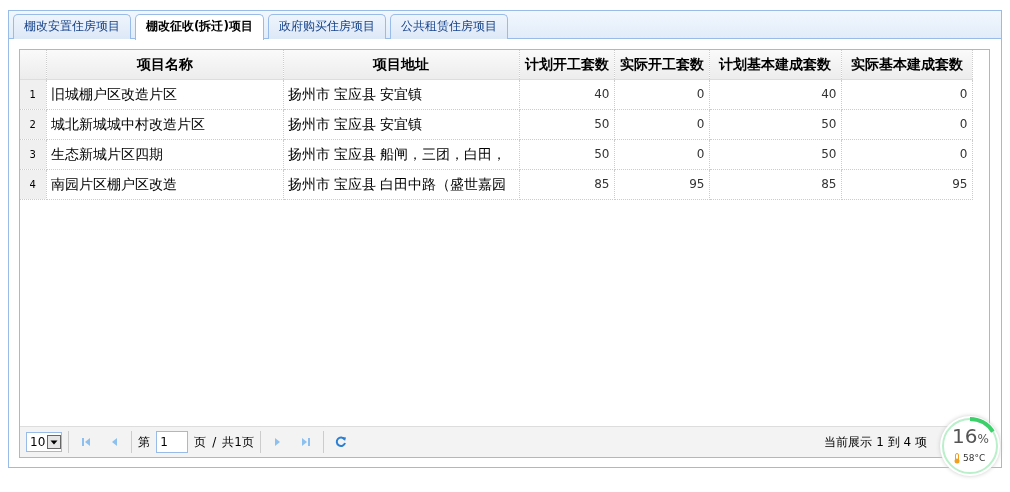  Describe the element at coordinates (72, 26) in the screenshot. I see `tab: 棚改安置住房项目` at that location.